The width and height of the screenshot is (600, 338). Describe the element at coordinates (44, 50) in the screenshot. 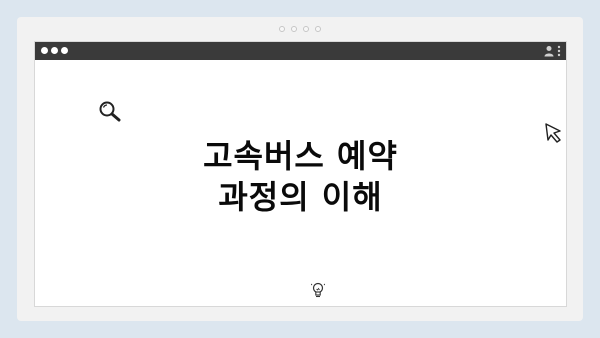

I see `close-dot` at that location.